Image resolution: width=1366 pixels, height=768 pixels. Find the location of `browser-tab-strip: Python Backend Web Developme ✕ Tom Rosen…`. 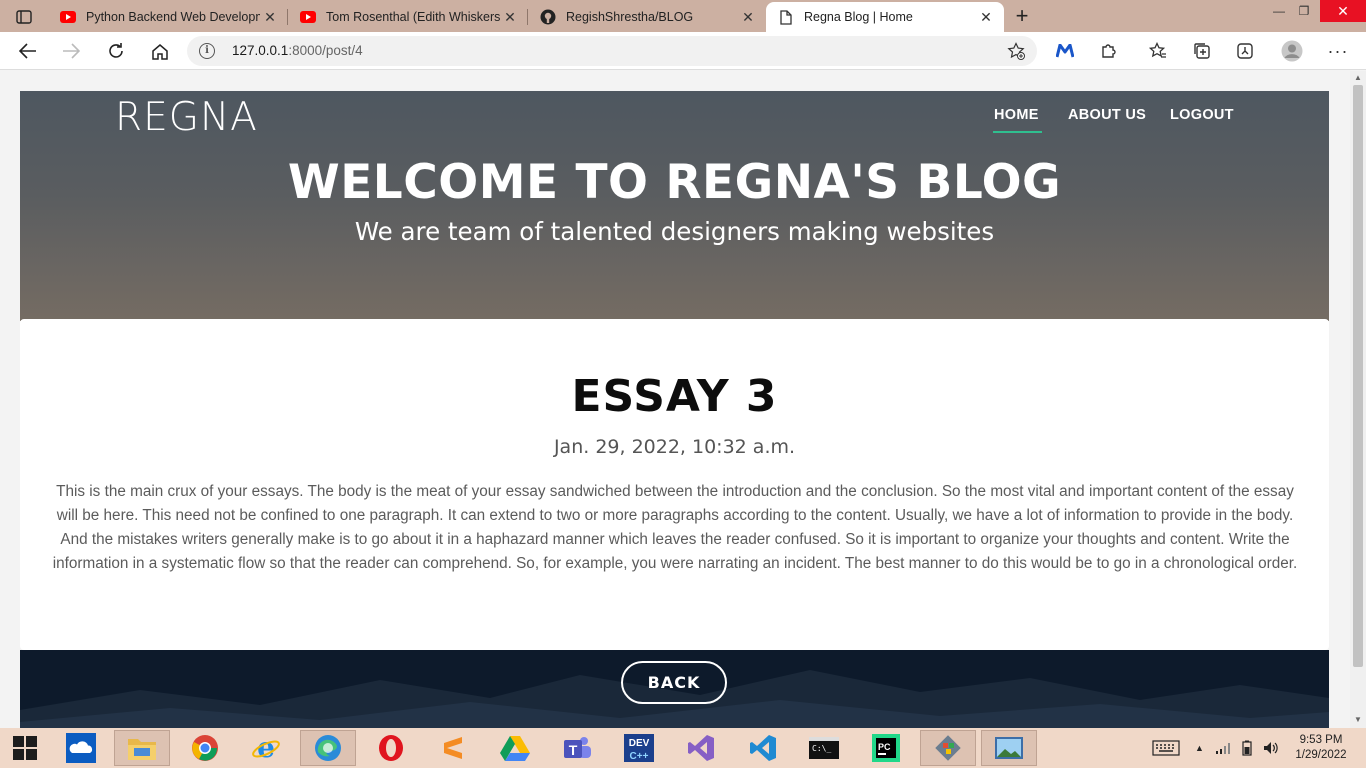

browser-tab-strip: Python Backend Web Developme ✕ Tom Rosen… is located at coordinates (683, 16).